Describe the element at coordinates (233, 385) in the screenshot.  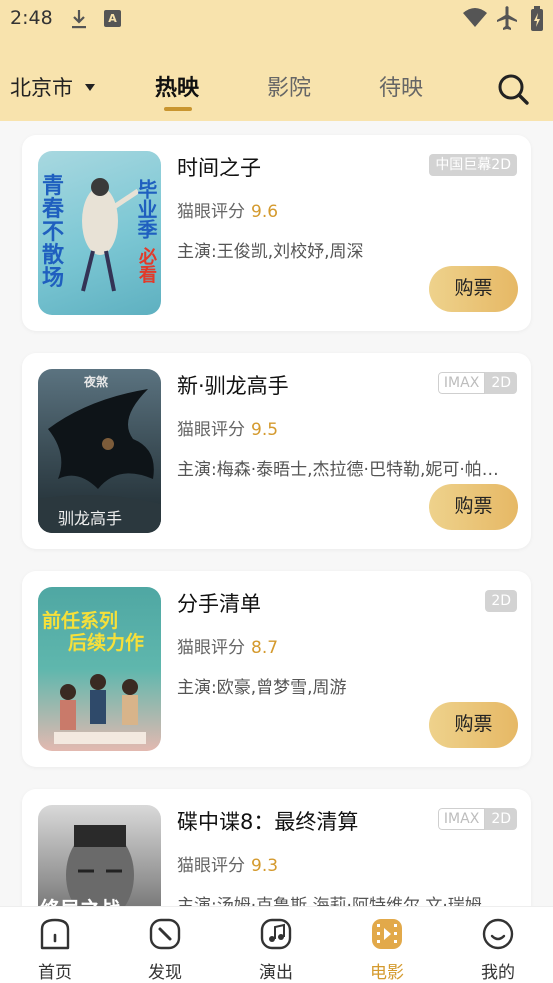
I see `movie-title: 新·驯龙高手` at that location.